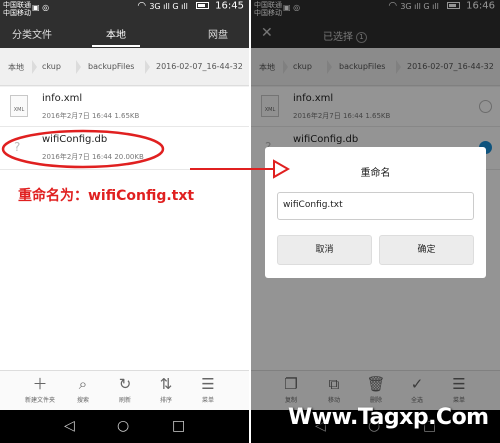 Image resolution: width=500 pixels, height=443 pixels. I want to click on sort-icon: ⇅, so click(166, 384).